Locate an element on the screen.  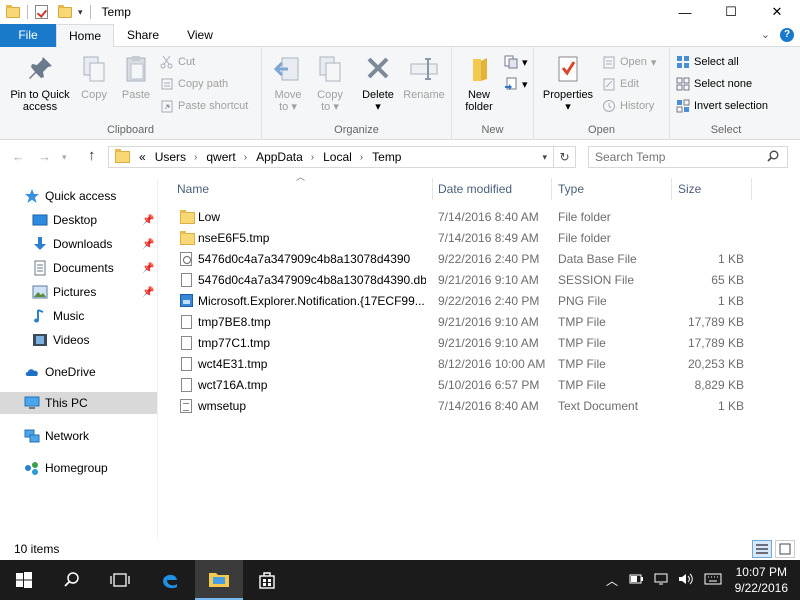
column-header-name: Name is located at coordinates (301, 189).